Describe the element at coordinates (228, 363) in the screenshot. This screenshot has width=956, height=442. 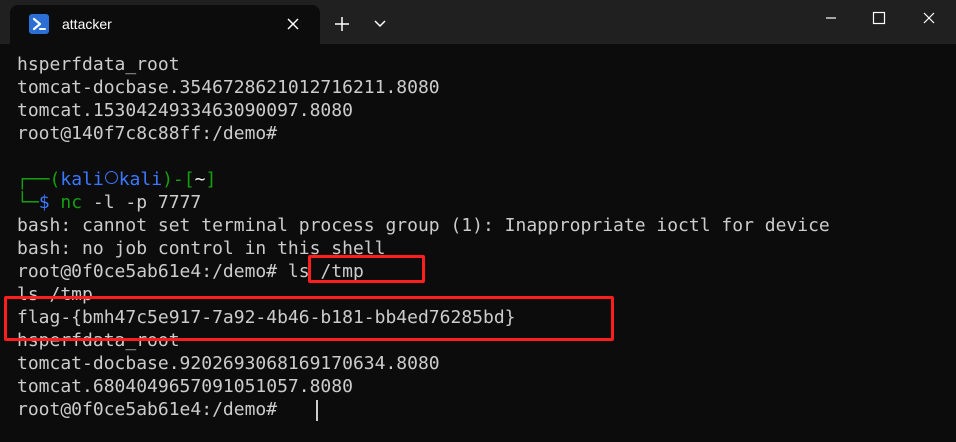
I see `terminal-line: tomcat-docbase.9202693068169170634.8080` at that location.